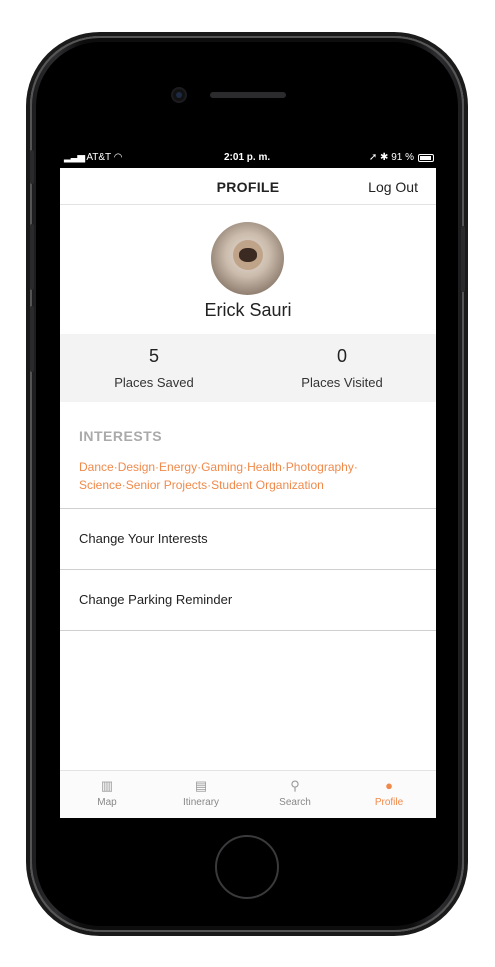 The image size is (495, 967). Describe the element at coordinates (373, 157) in the screenshot. I see `location-icon: ➚` at that location.